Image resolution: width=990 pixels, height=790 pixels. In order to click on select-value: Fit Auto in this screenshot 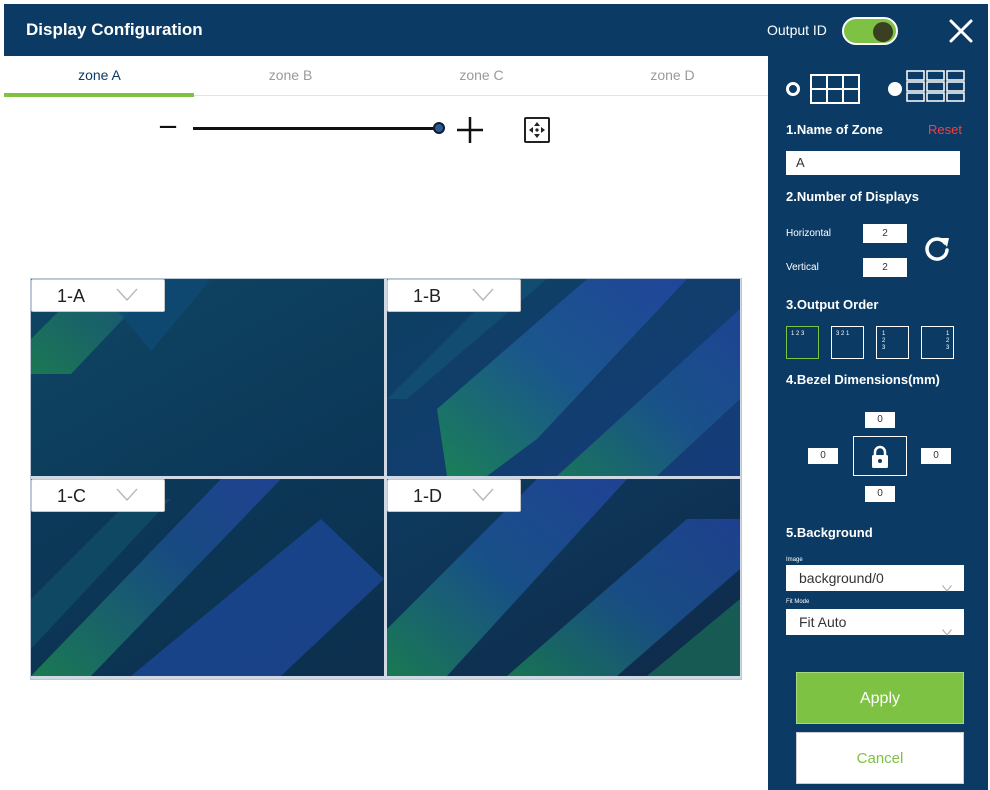, I will do `click(823, 622)`.